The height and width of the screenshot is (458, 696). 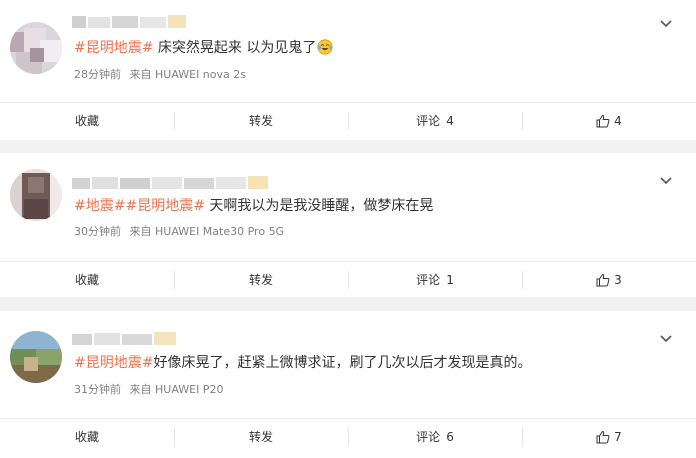 What do you see at coordinates (450, 120) in the screenshot?
I see `comment-count: 4` at bounding box center [450, 120].